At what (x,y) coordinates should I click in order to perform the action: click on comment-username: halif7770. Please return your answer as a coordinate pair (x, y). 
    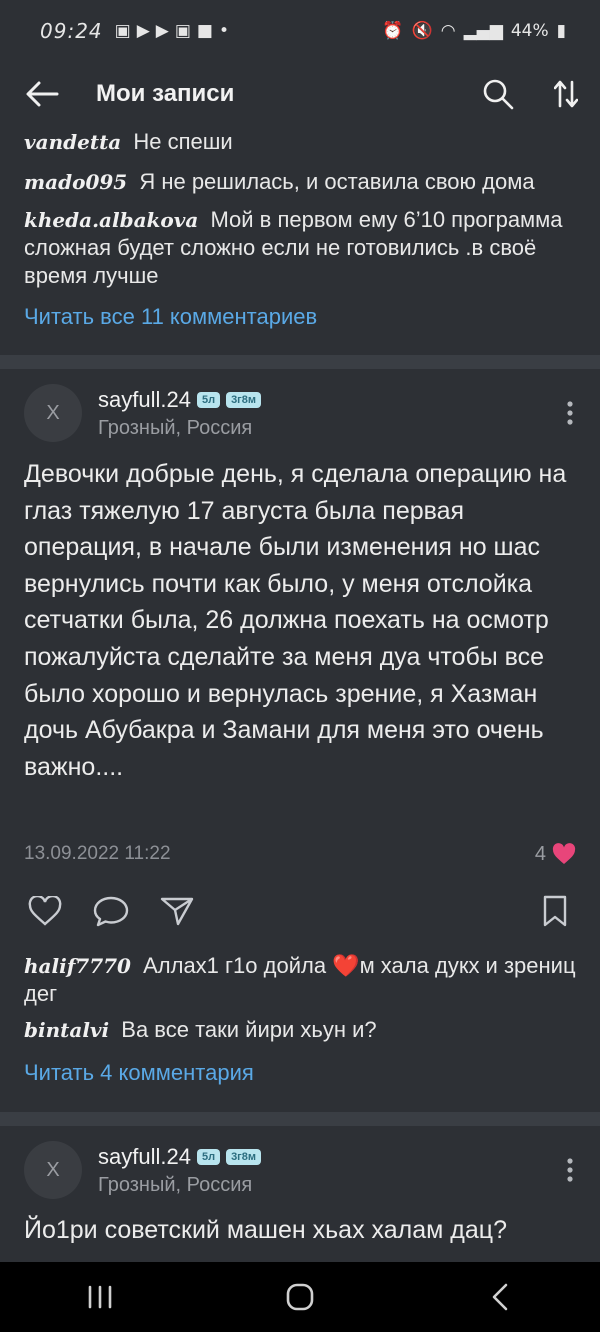
    Looking at the image, I should click on (77, 966).